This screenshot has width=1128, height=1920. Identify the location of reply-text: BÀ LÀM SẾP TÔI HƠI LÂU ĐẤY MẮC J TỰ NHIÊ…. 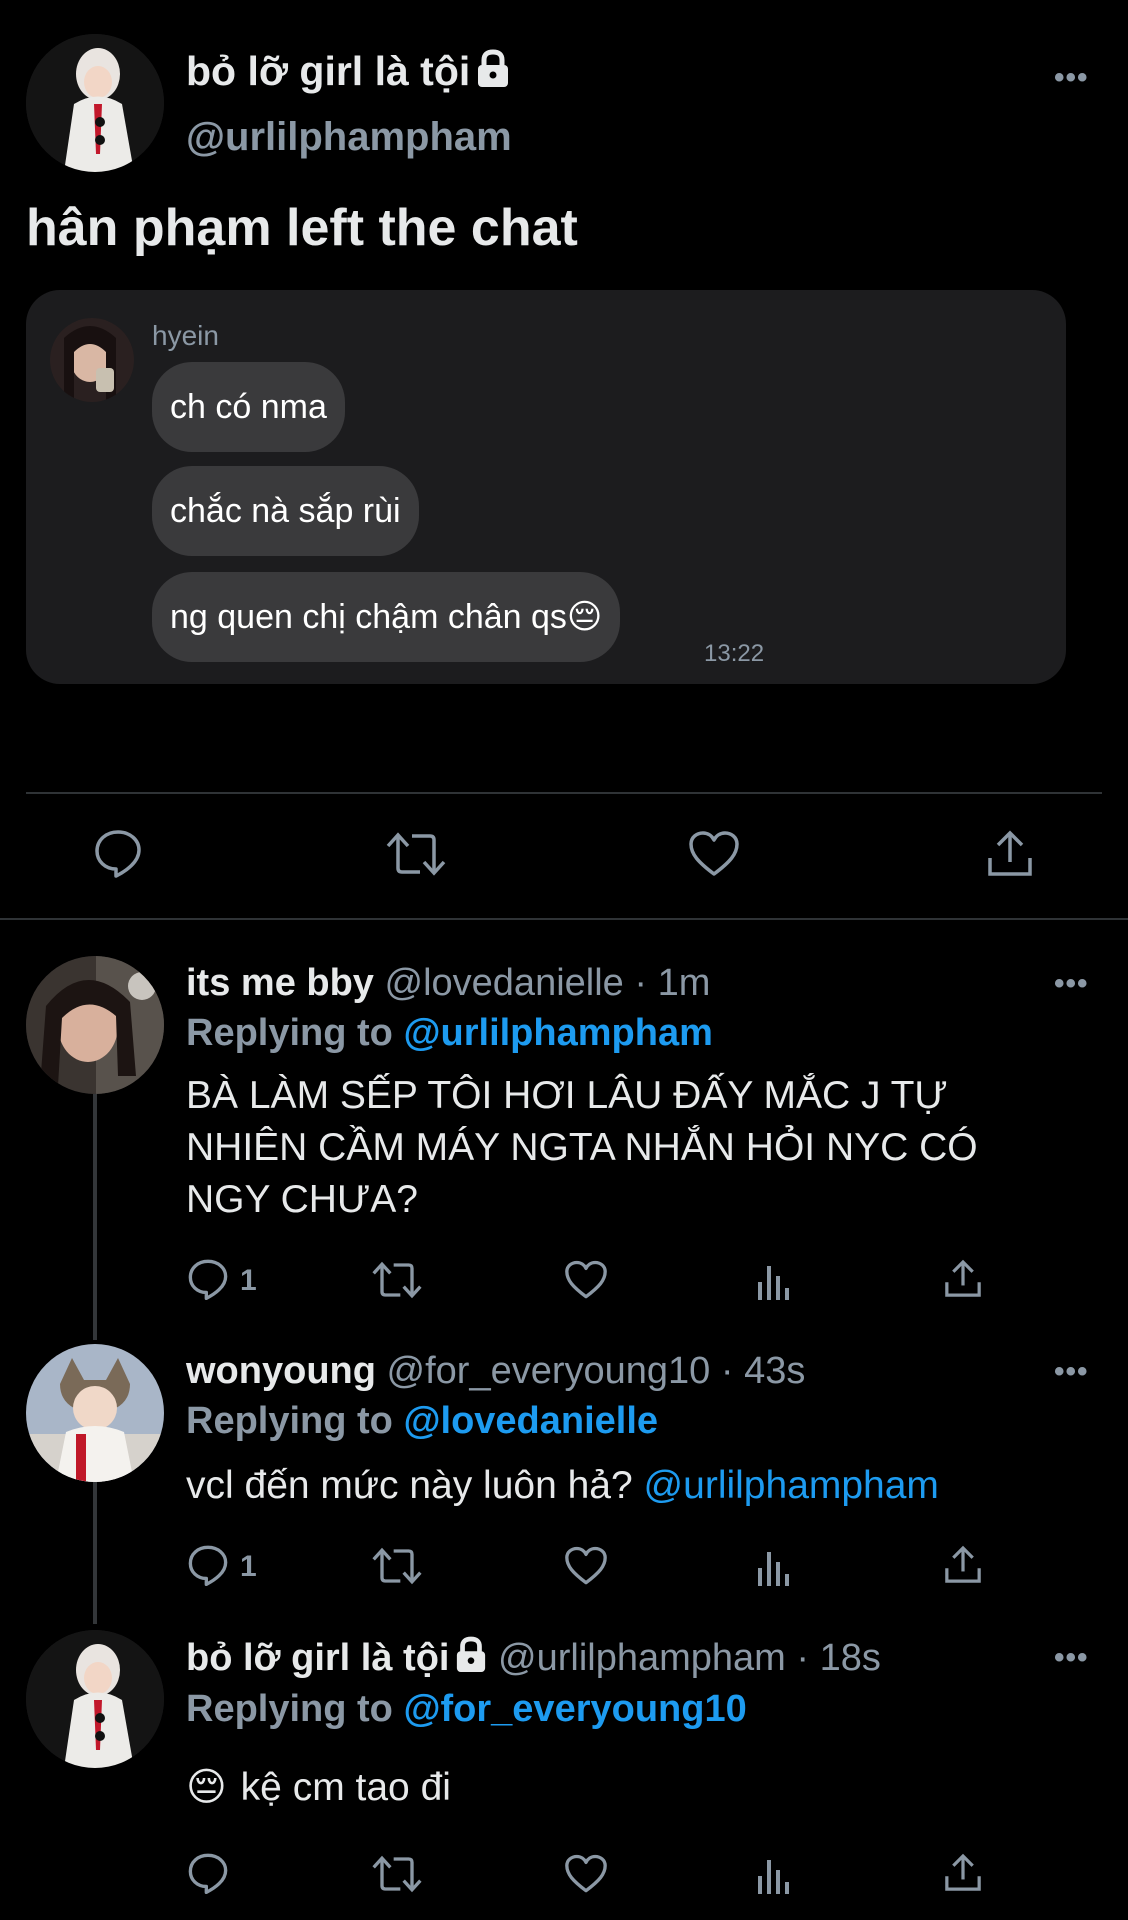
(582, 1147).